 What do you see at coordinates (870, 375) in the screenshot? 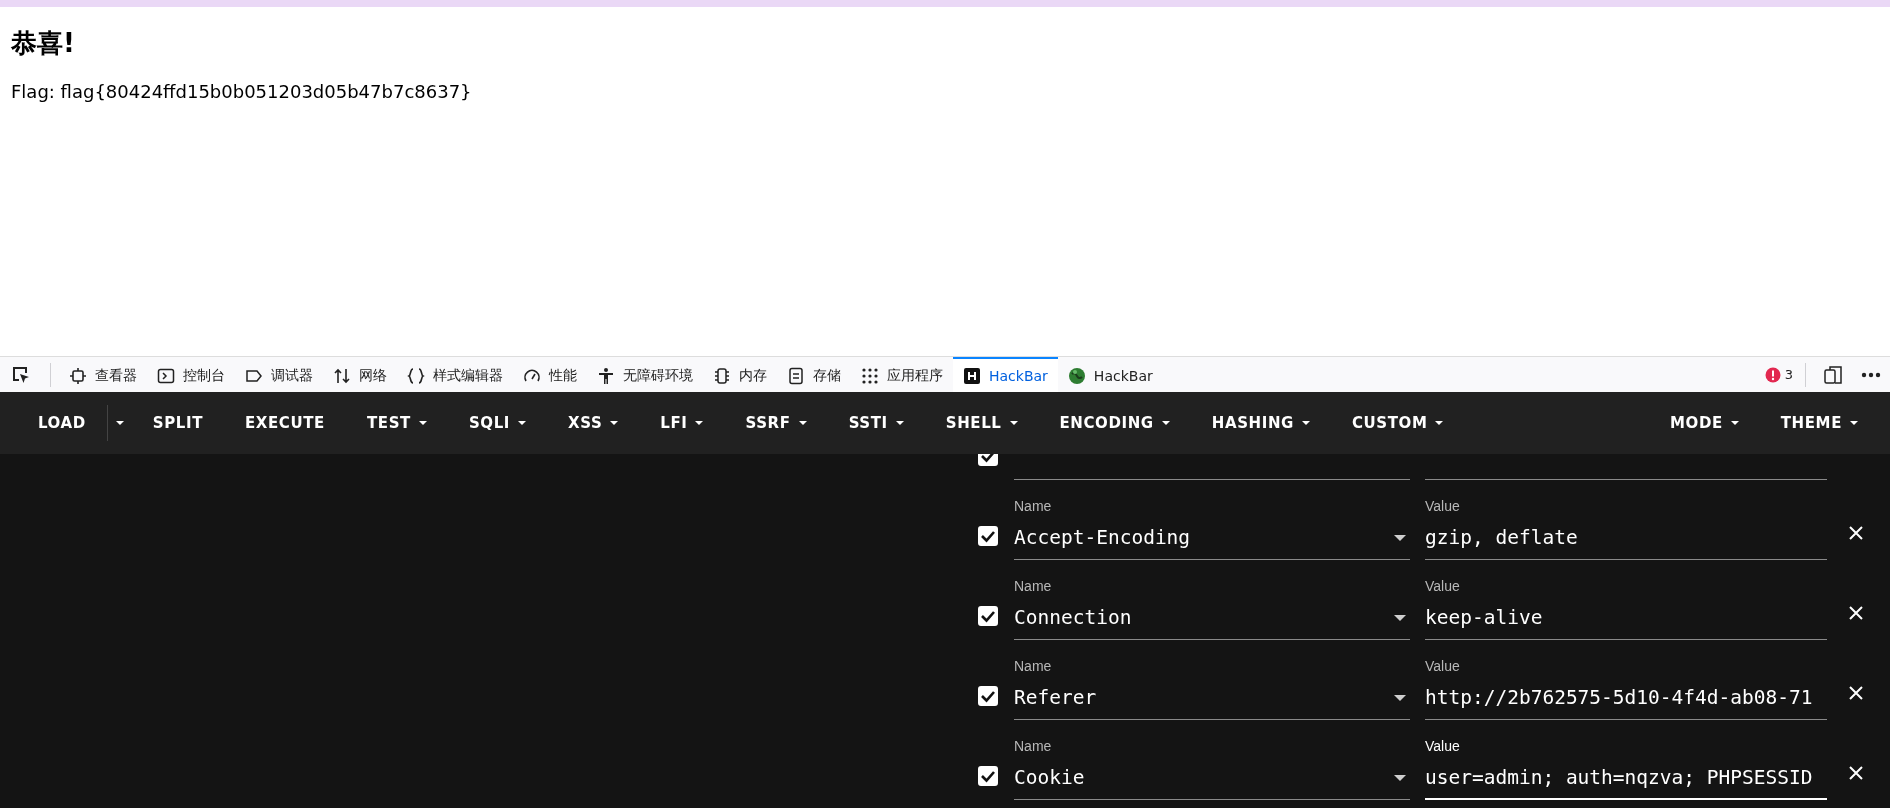
I see `grid-icon` at bounding box center [870, 375].